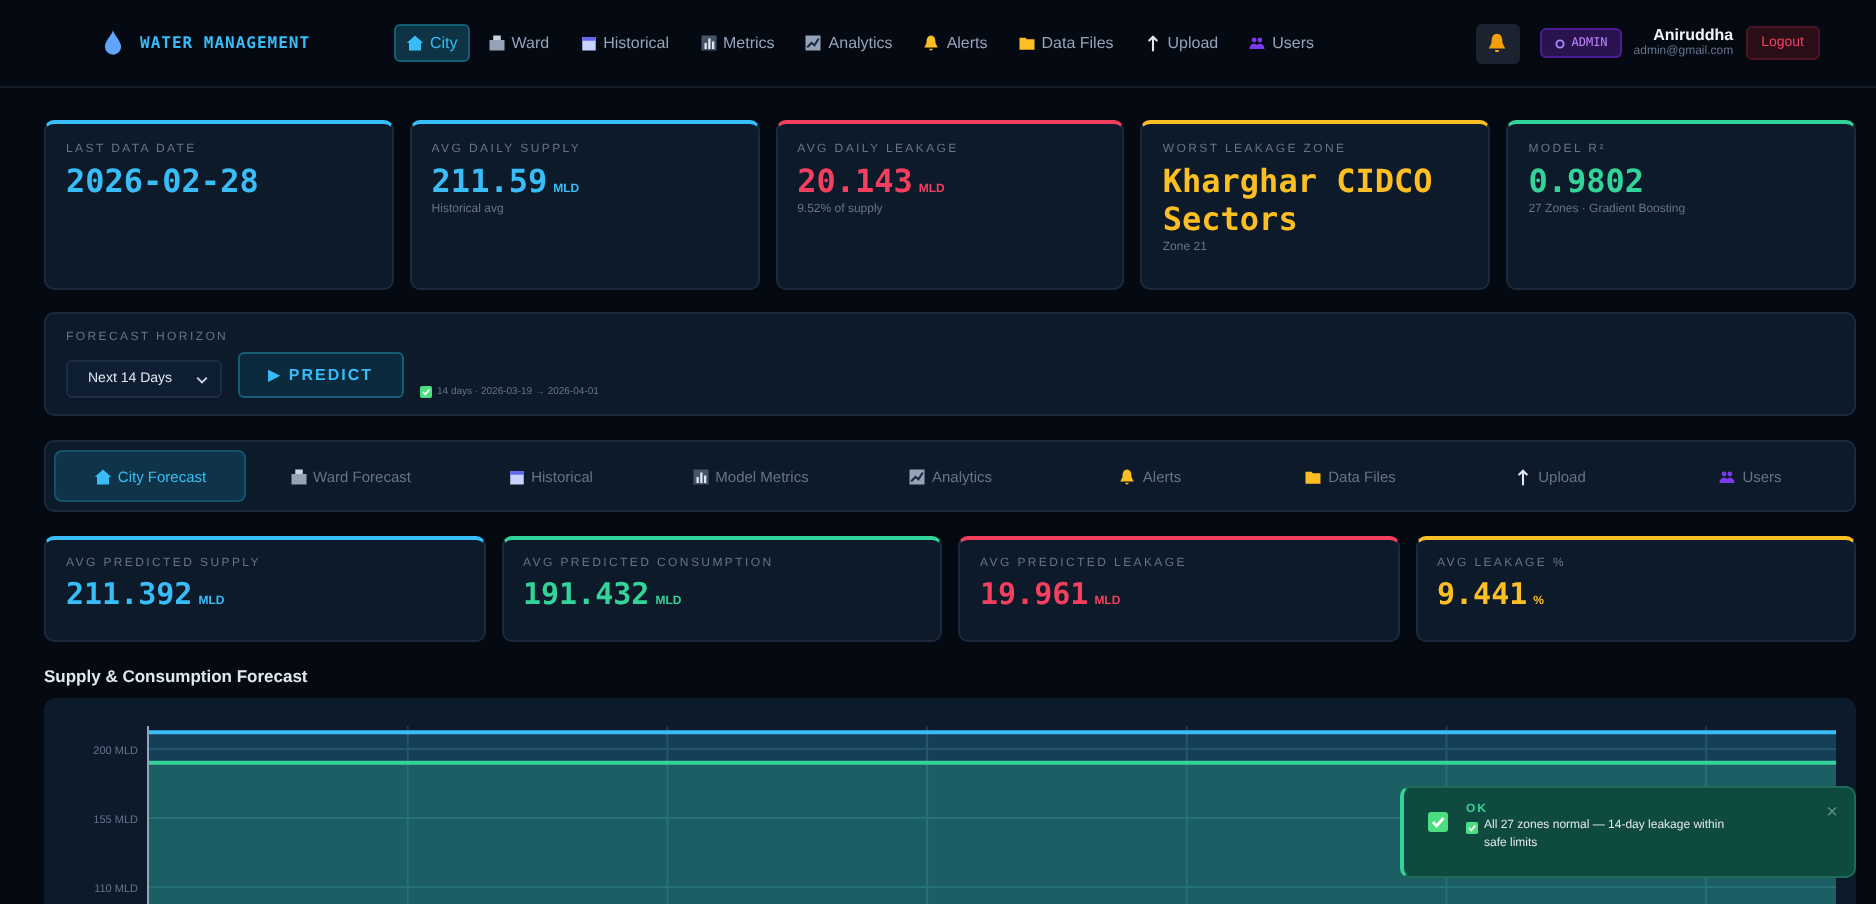 The width and height of the screenshot is (1876, 904). Describe the element at coordinates (113, 43) in the screenshot. I see `water-drop-icon` at that location.